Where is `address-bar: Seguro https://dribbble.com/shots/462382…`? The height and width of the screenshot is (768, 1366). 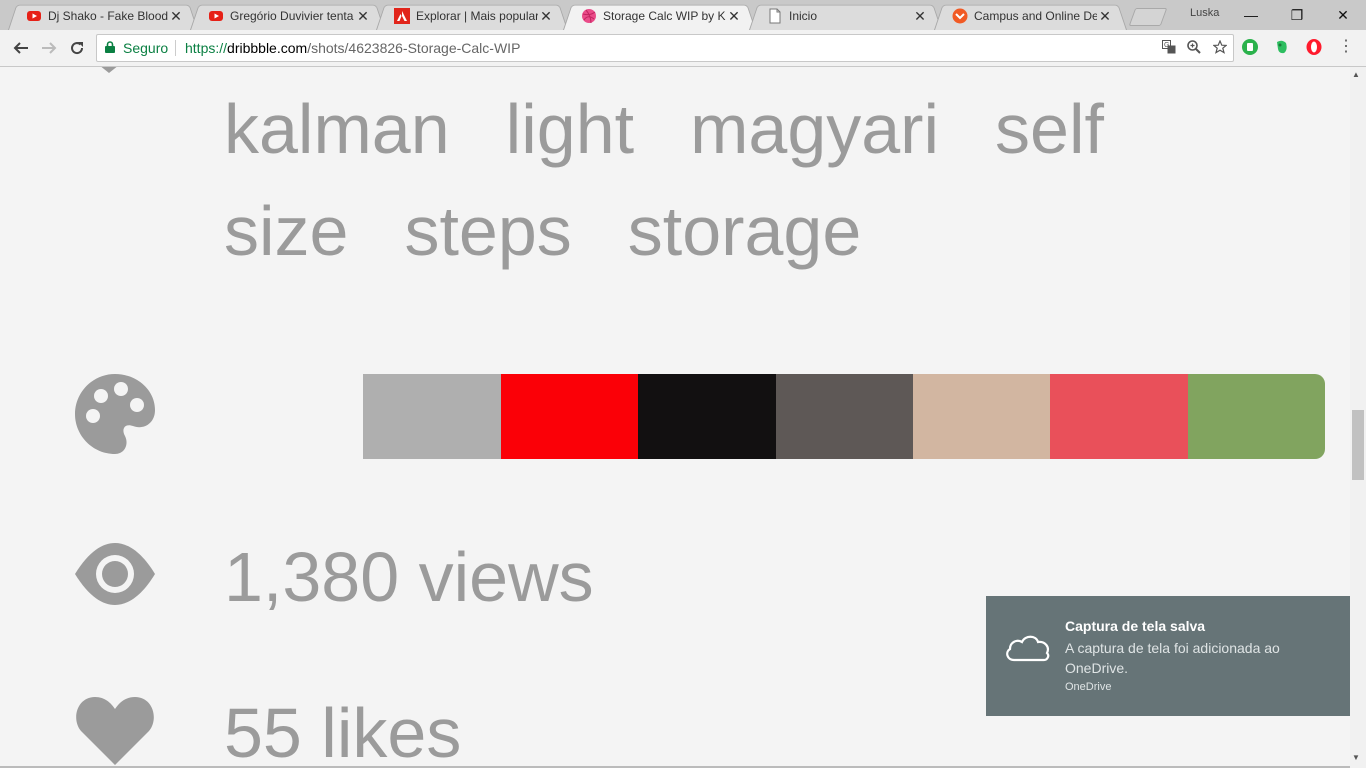
address-bar: Seguro https://dribbble.com/shots/462382… is located at coordinates (665, 48).